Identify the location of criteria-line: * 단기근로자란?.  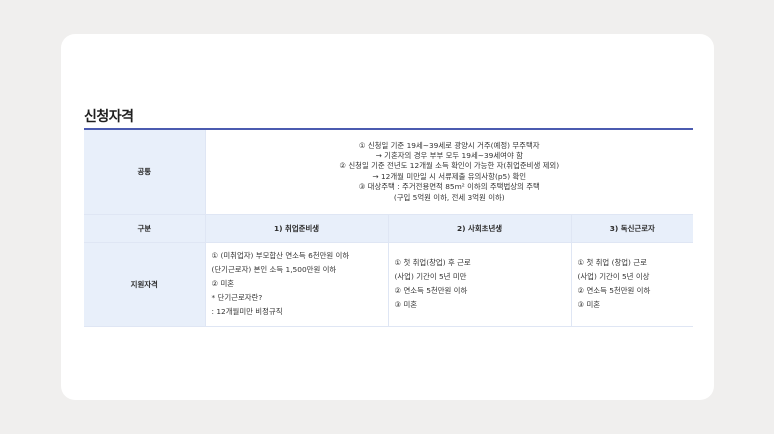
(237, 297).